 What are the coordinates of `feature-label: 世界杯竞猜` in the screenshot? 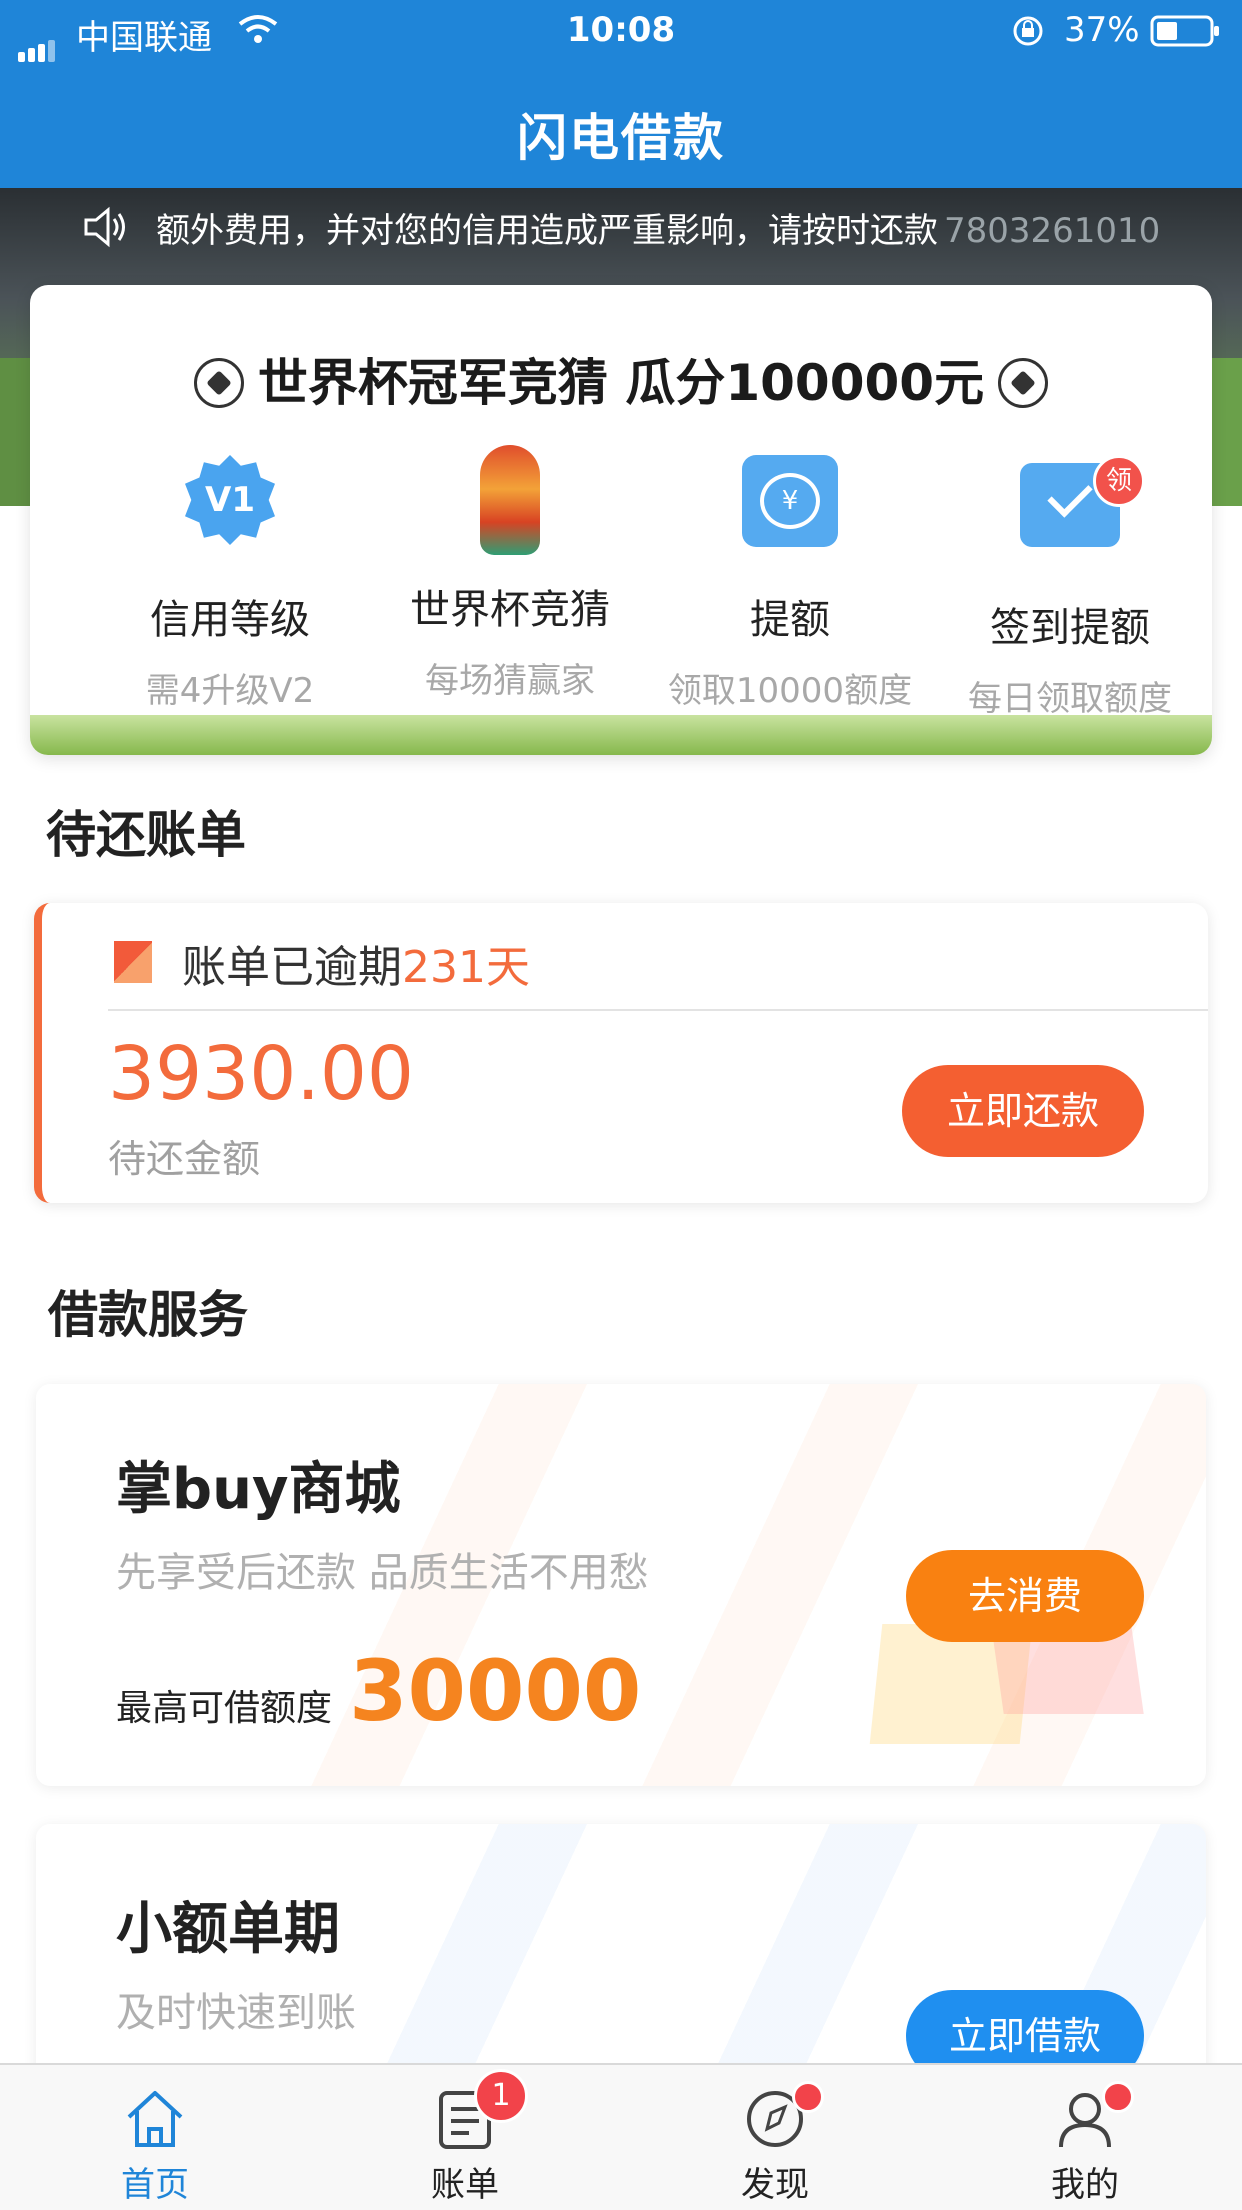 It's located at (510, 610).